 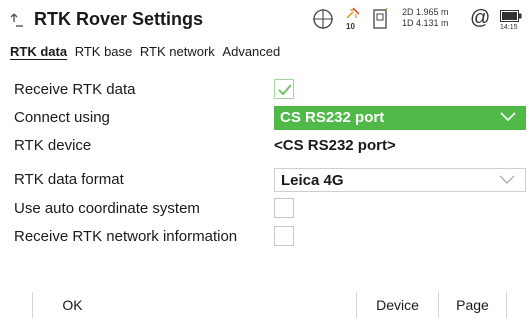 What do you see at coordinates (18, 20) in the screenshot?
I see `back-icon` at bounding box center [18, 20].